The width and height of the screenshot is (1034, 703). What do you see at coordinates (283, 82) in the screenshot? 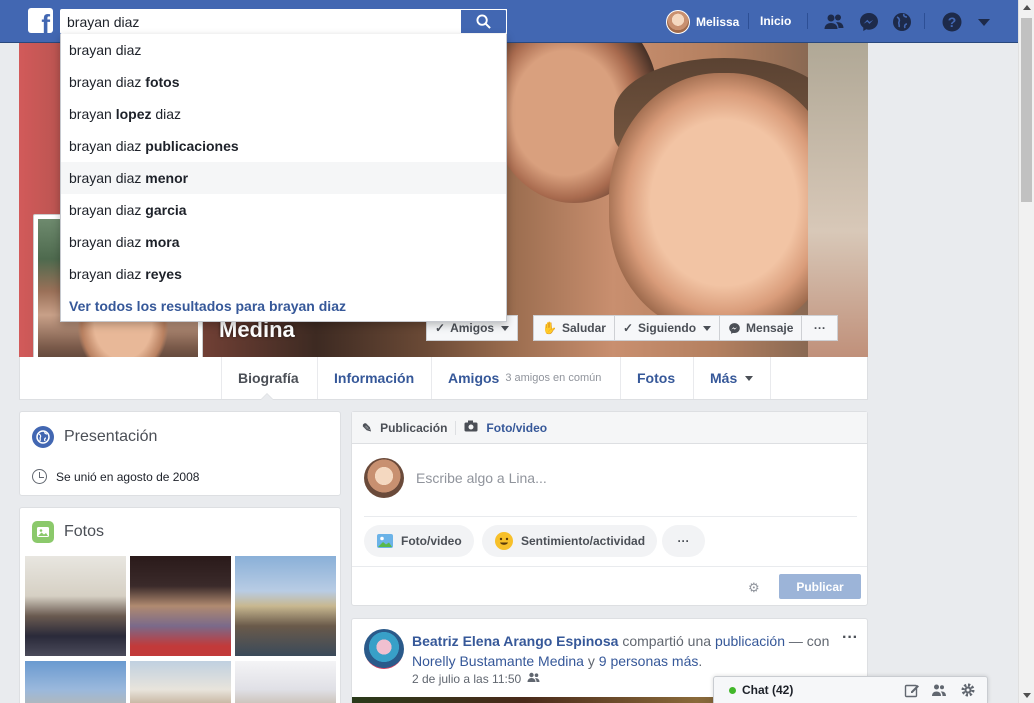
I see `suggestion-item: brayan diaz fotos` at bounding box center [283, 82].